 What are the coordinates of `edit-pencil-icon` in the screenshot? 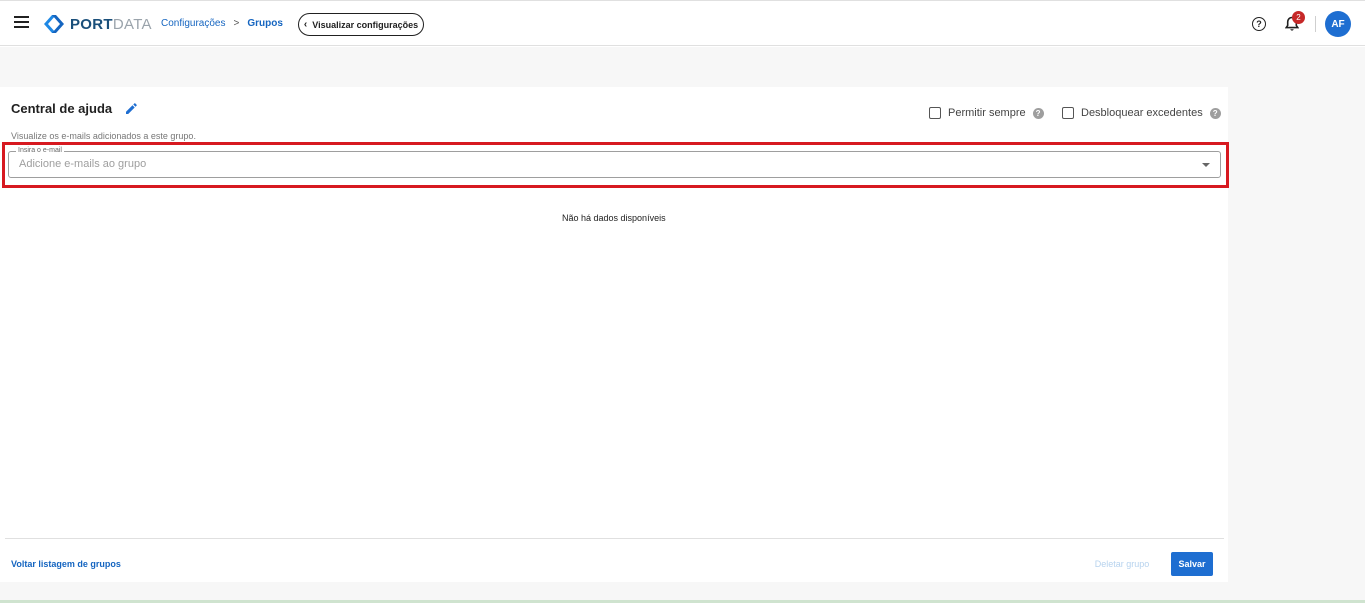 It's located at (131, 108).